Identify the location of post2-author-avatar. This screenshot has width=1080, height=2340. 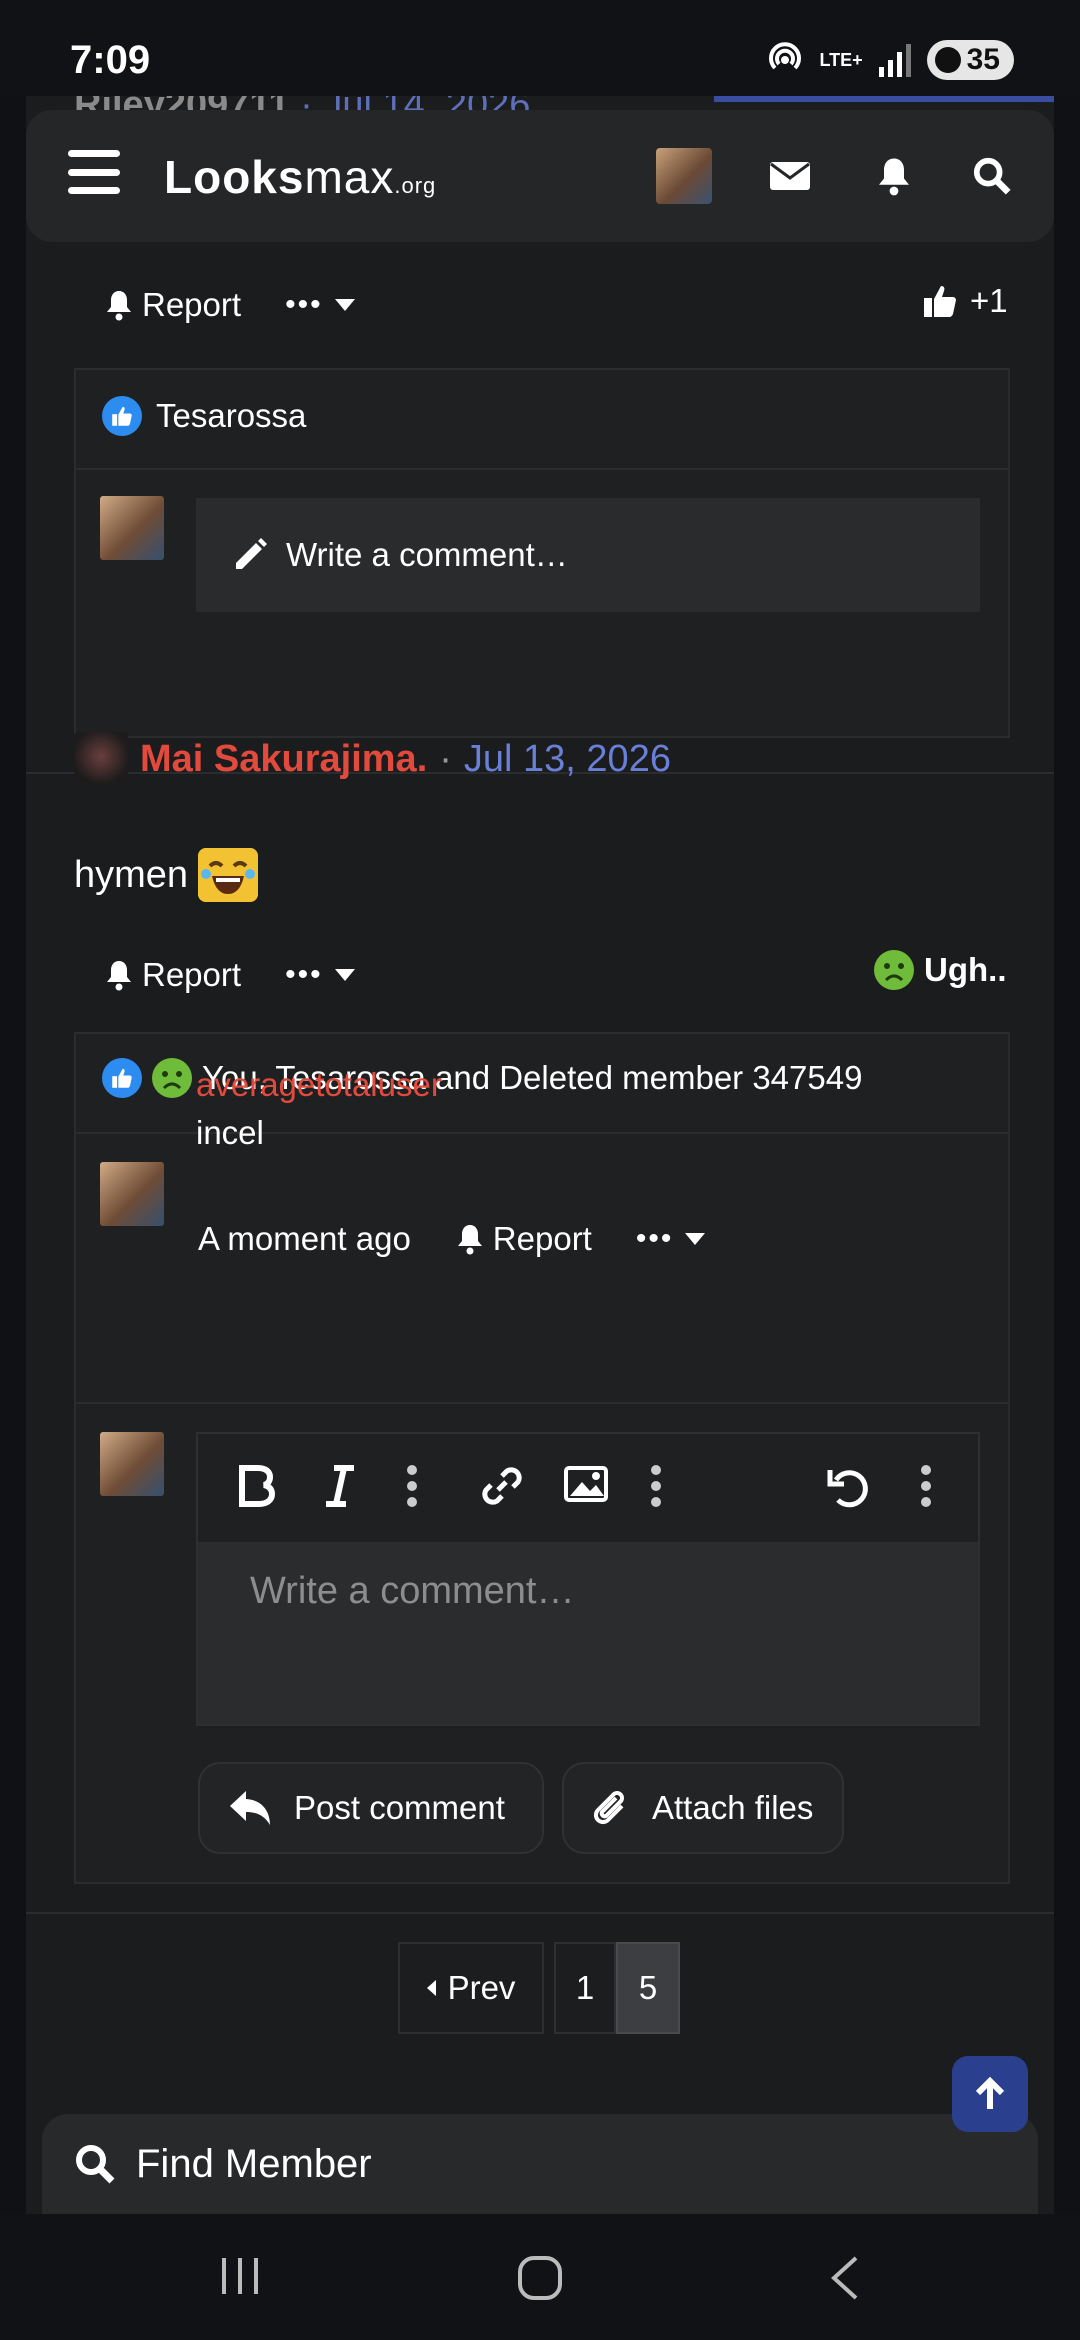
(101, 759).